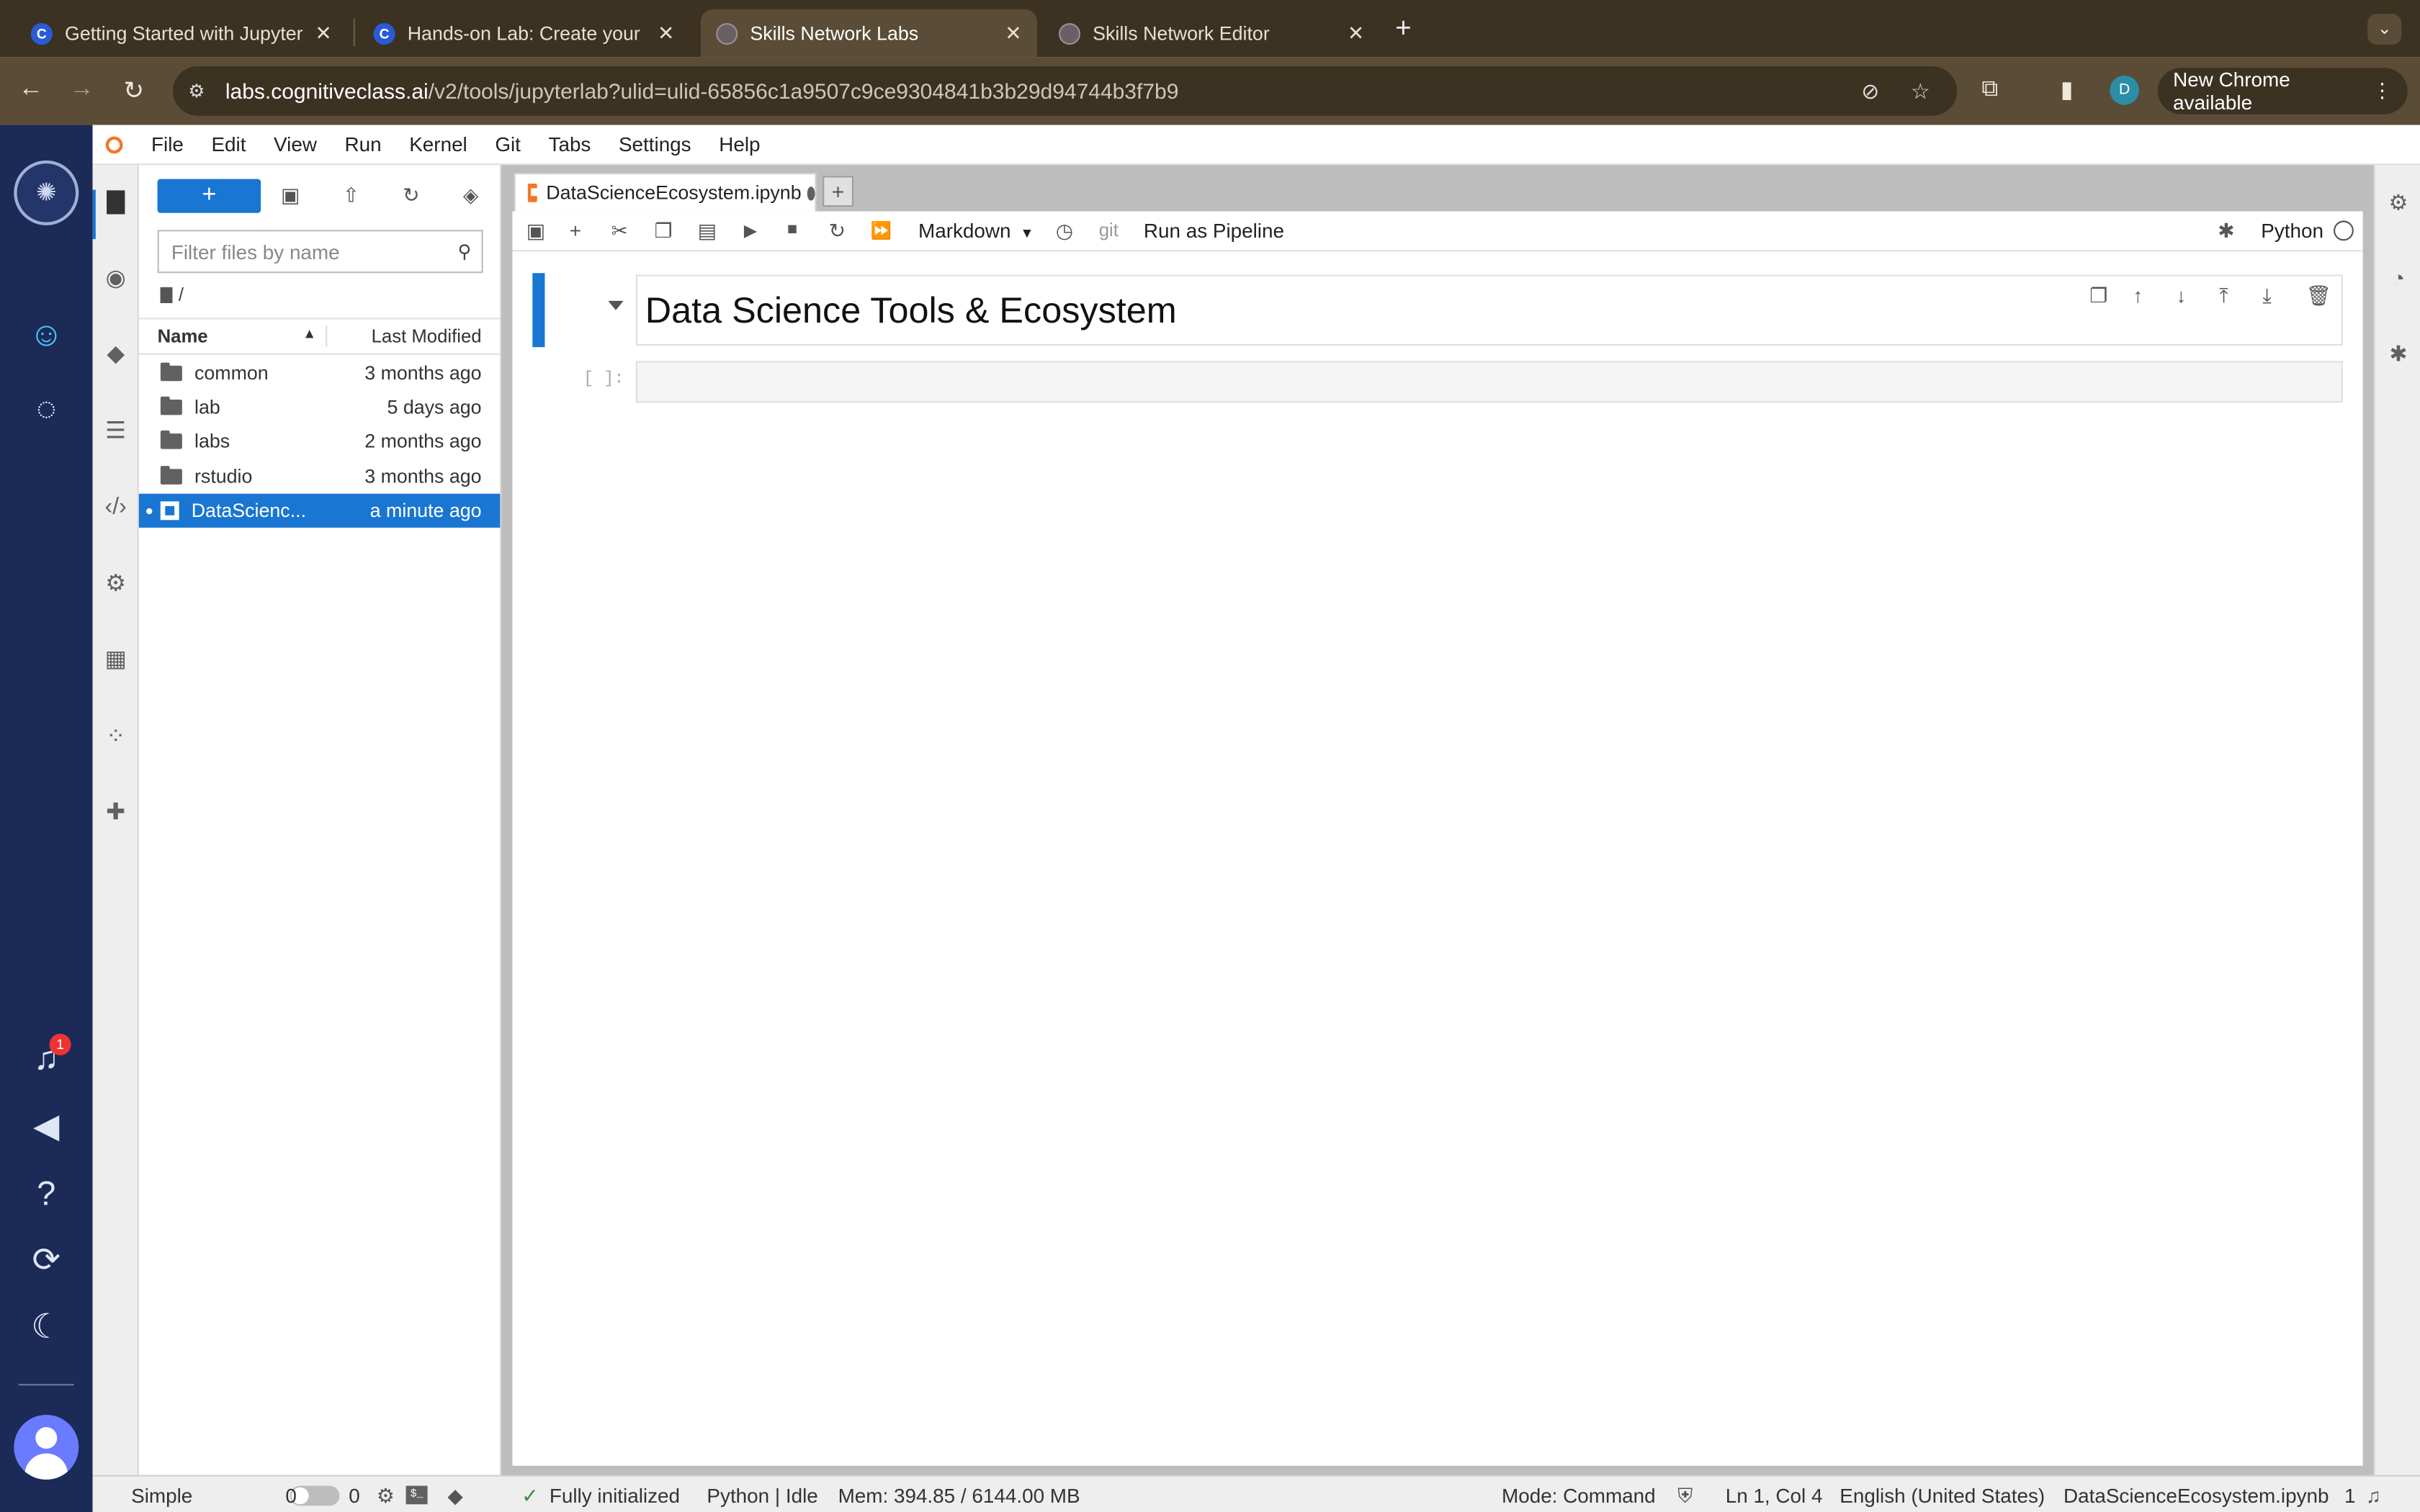  I want to click on table-of-contents-icon: ☰, so click(116, 432).